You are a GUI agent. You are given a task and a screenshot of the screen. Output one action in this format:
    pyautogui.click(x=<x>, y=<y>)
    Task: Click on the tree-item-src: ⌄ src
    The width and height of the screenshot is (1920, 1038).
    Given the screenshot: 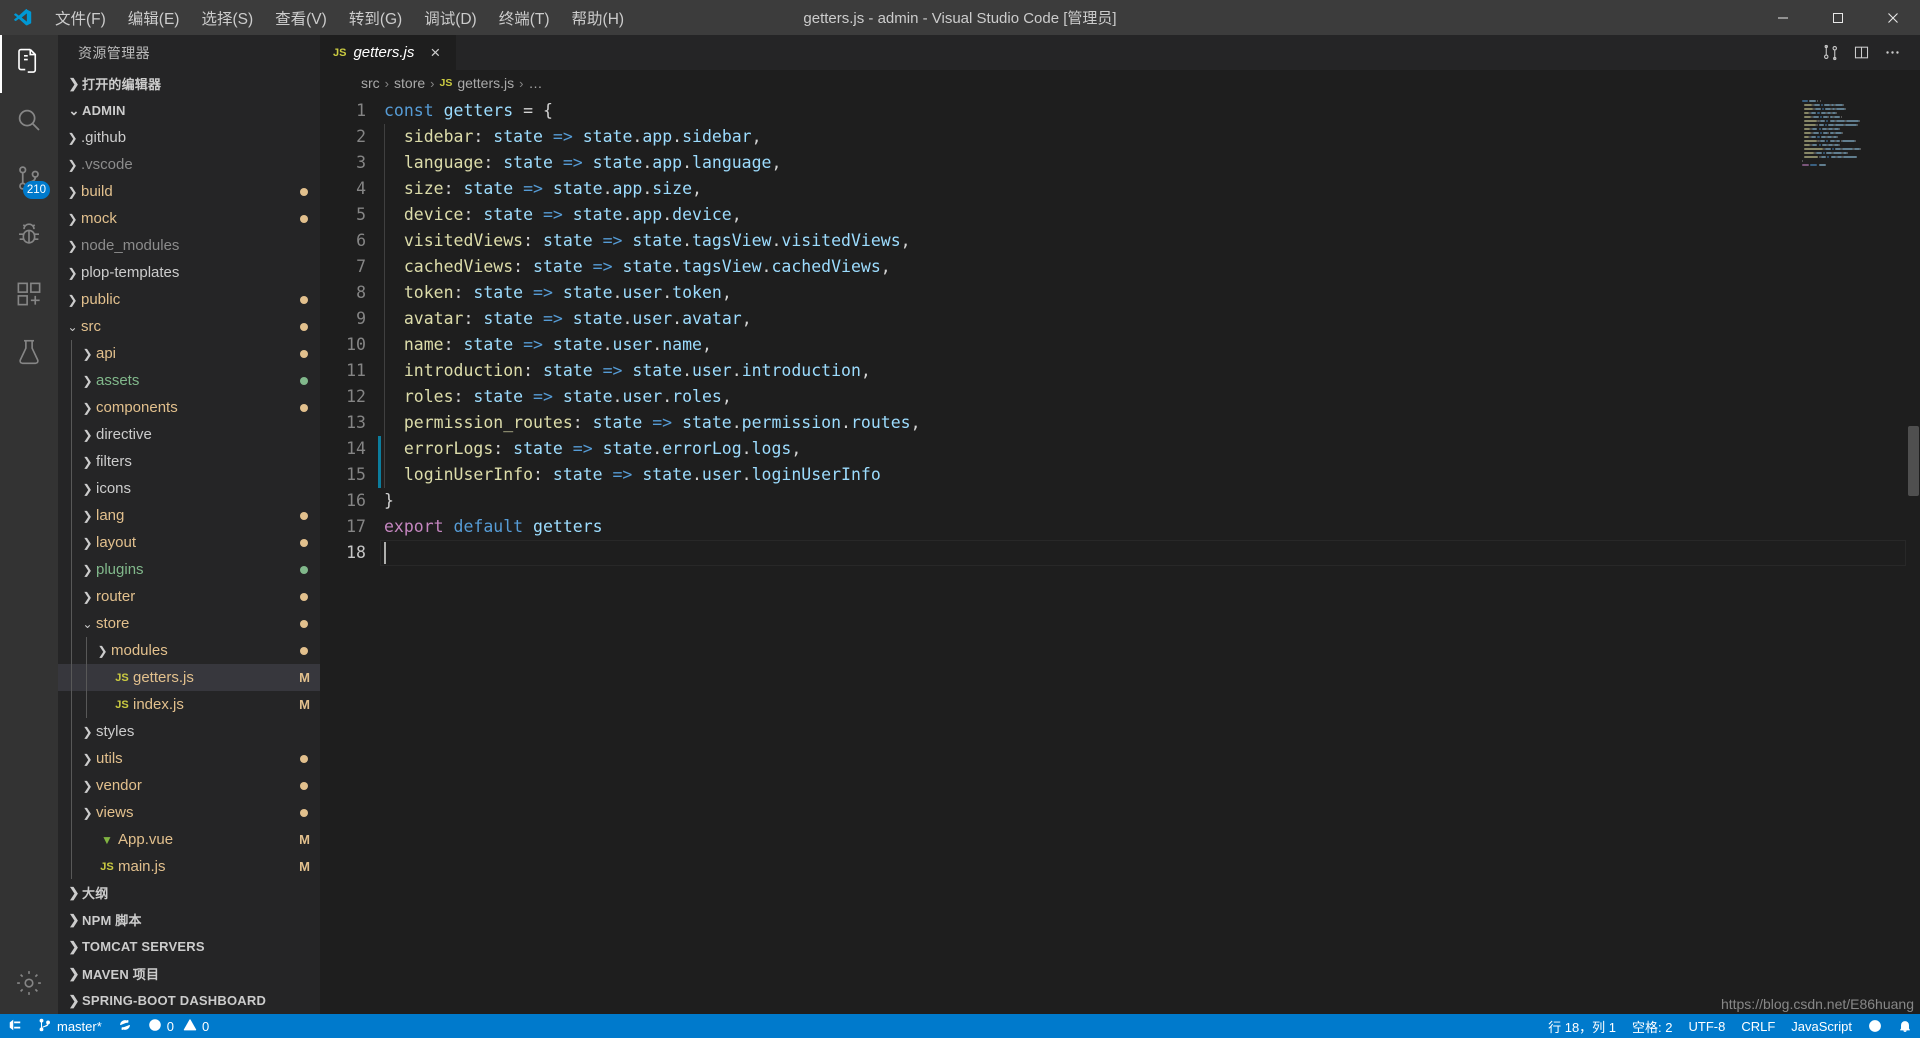 What is the action you would take?
    pyautogui.click(x=189, y=326)
    